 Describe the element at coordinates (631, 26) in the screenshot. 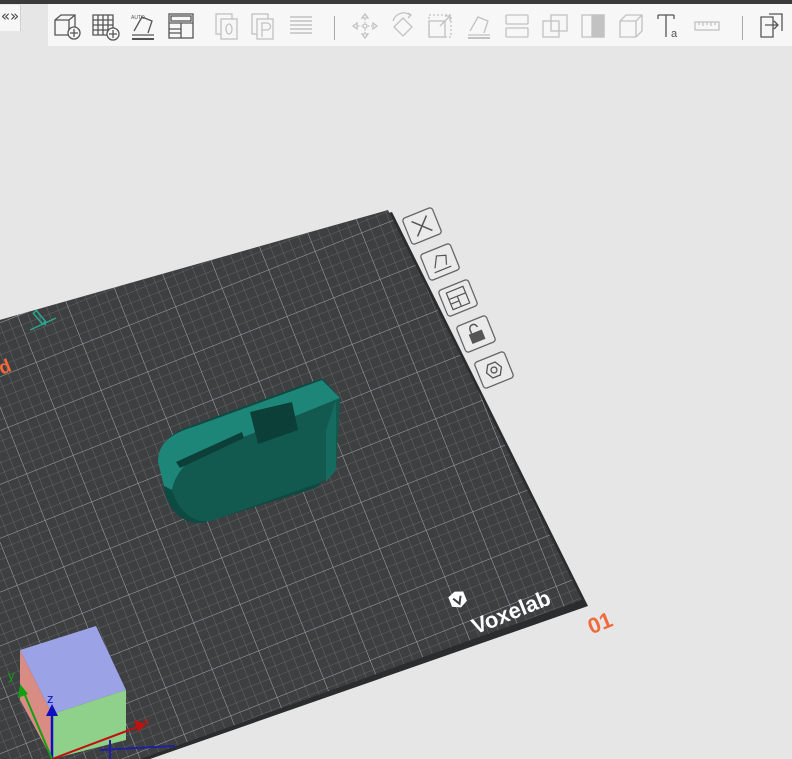

I see `support-icon` at that location.